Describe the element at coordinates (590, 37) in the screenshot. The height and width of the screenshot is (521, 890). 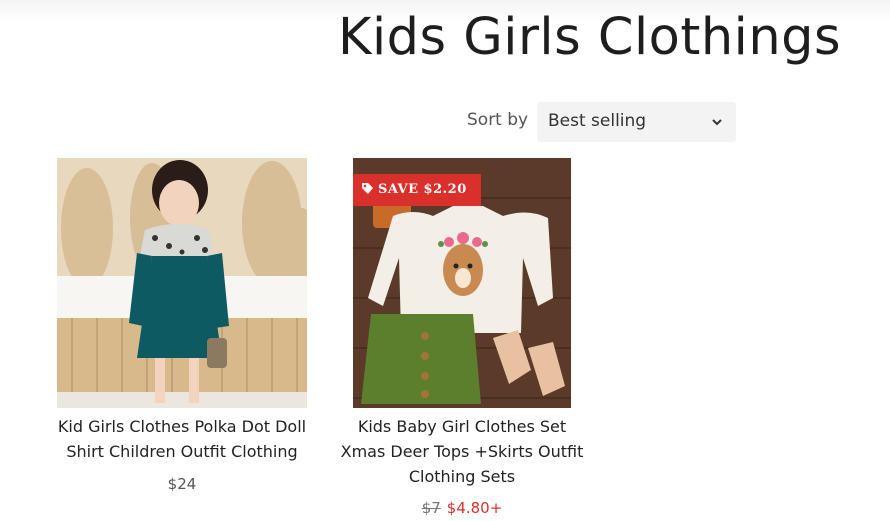
I see `page-title: Kids Girls Clothings` at that location.